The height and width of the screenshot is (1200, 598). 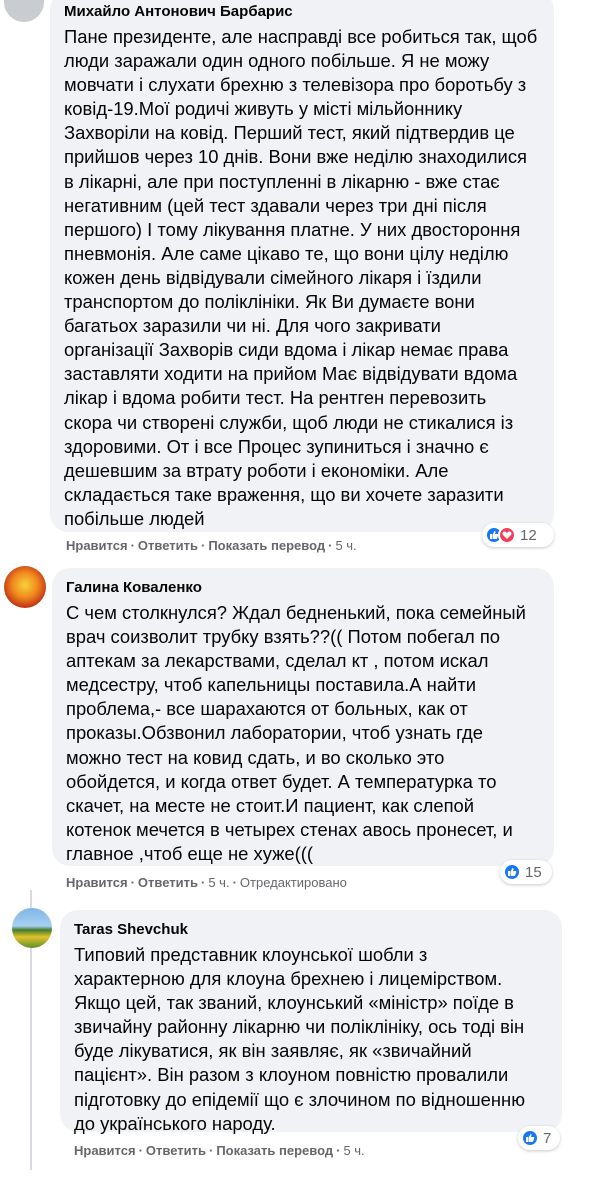 I want to click on love-icon, so click(x=507, y=535).